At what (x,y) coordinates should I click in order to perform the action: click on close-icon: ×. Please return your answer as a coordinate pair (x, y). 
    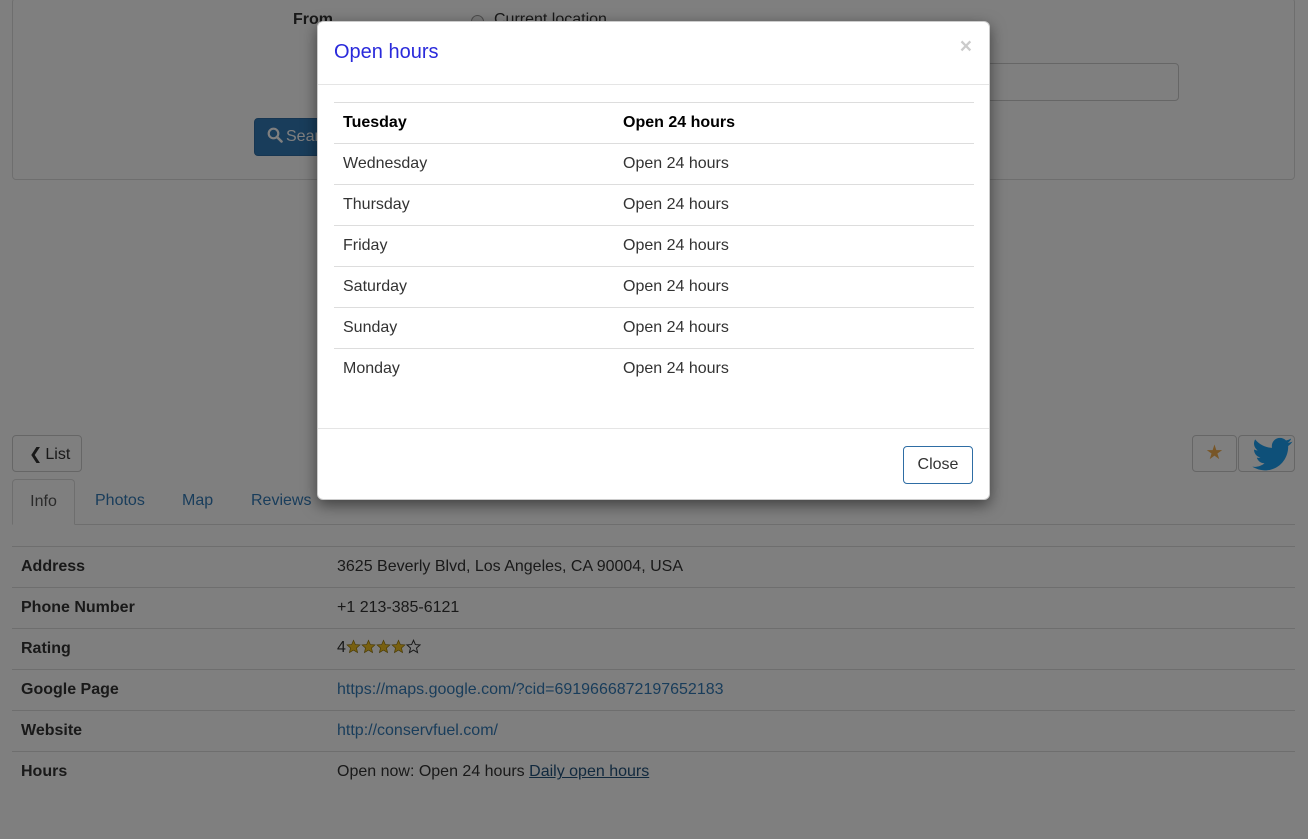
    Looking at the image, I should click on (966, 46).